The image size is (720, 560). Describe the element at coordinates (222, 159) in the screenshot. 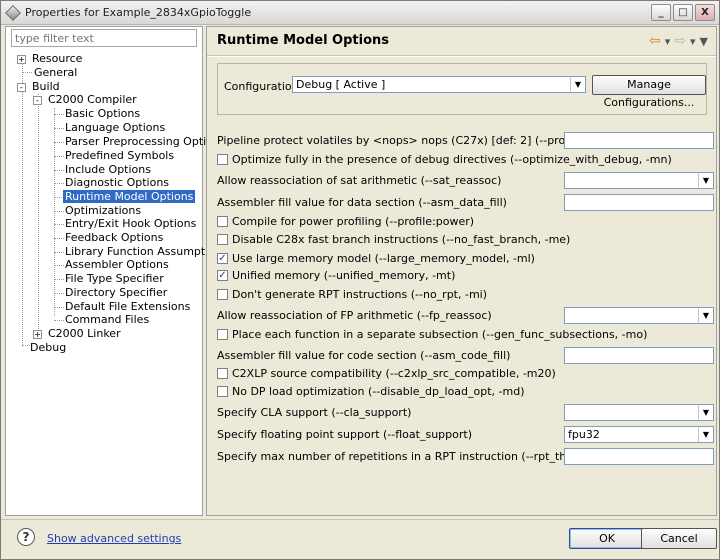

I see `optimize-debug-checkbox` at that location.